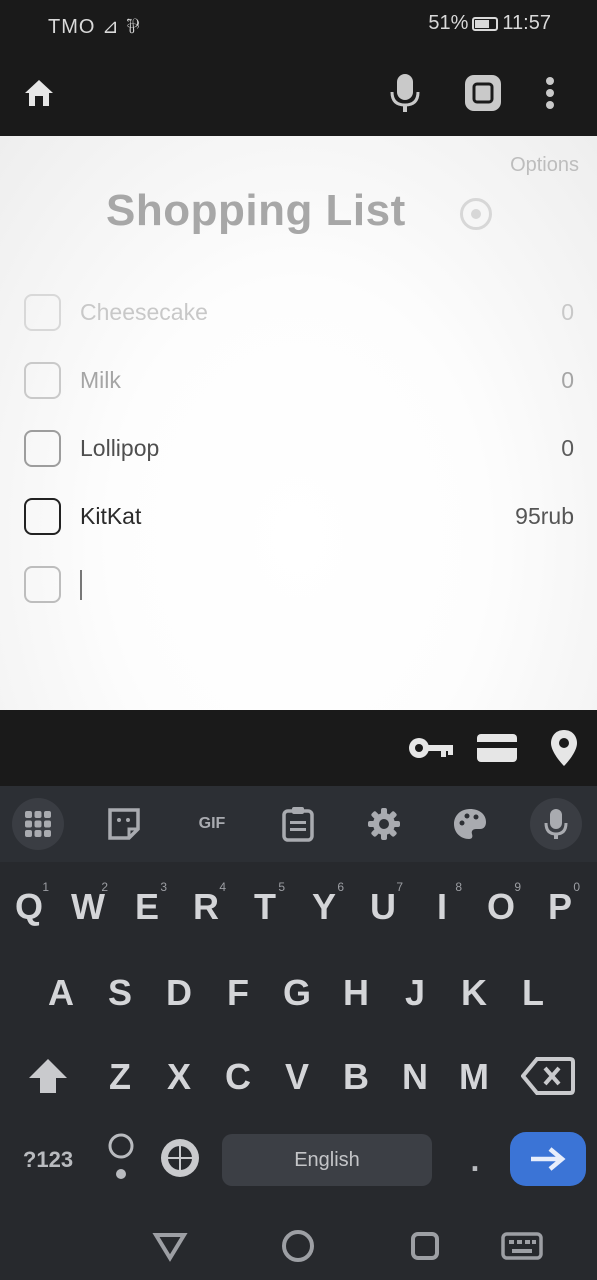  I want to click on key-r: R4, so click(206, 907).